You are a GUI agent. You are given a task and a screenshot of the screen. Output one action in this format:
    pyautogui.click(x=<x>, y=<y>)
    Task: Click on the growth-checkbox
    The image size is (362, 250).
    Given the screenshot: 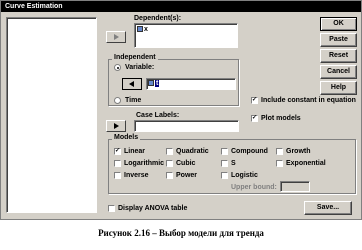 What is the action you would take?
    pyautogui.click(x=279, y=151)
    